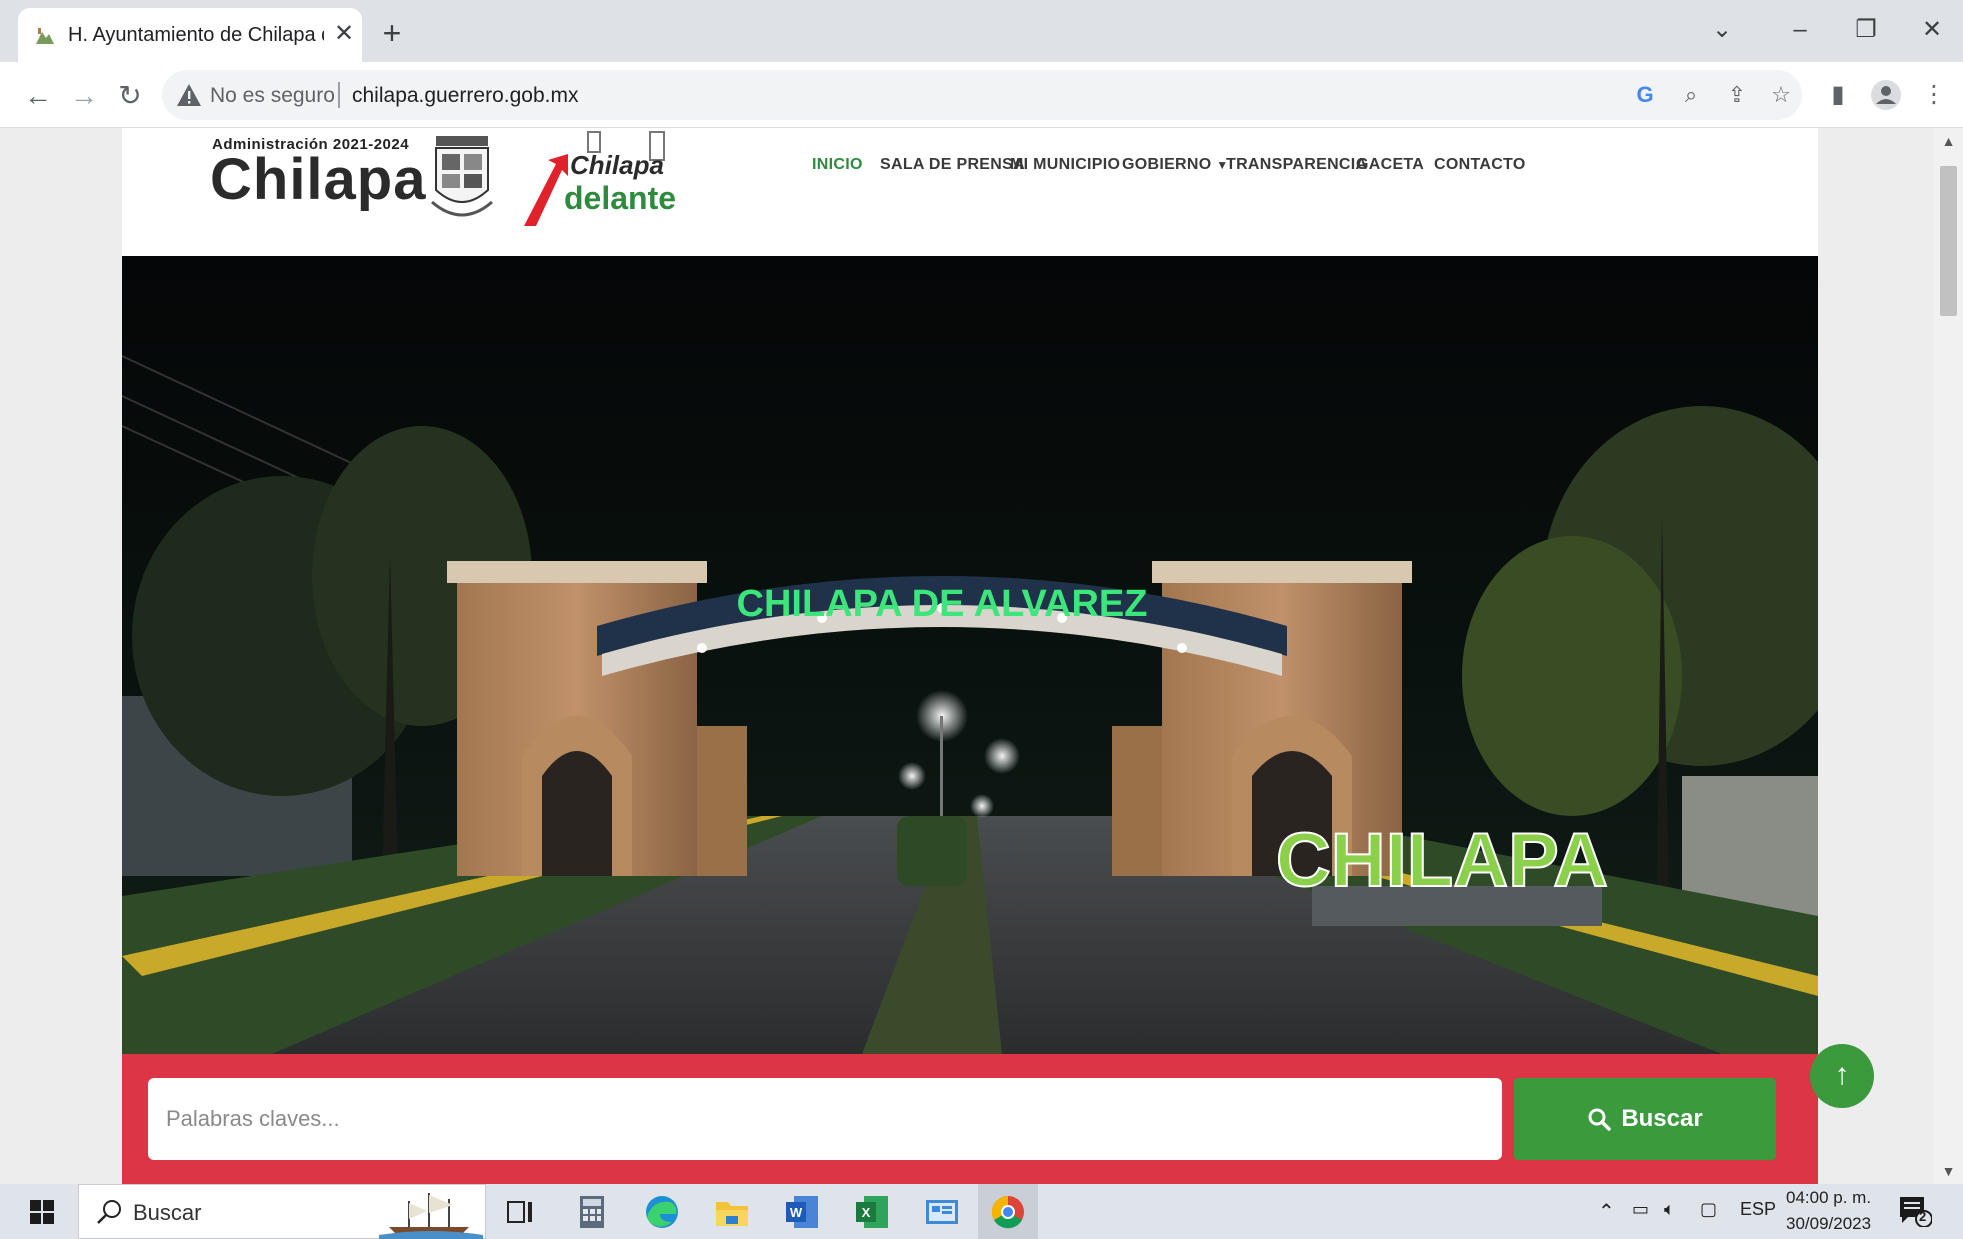  I want to click on calculator-app-icon, so click(592, 1212).